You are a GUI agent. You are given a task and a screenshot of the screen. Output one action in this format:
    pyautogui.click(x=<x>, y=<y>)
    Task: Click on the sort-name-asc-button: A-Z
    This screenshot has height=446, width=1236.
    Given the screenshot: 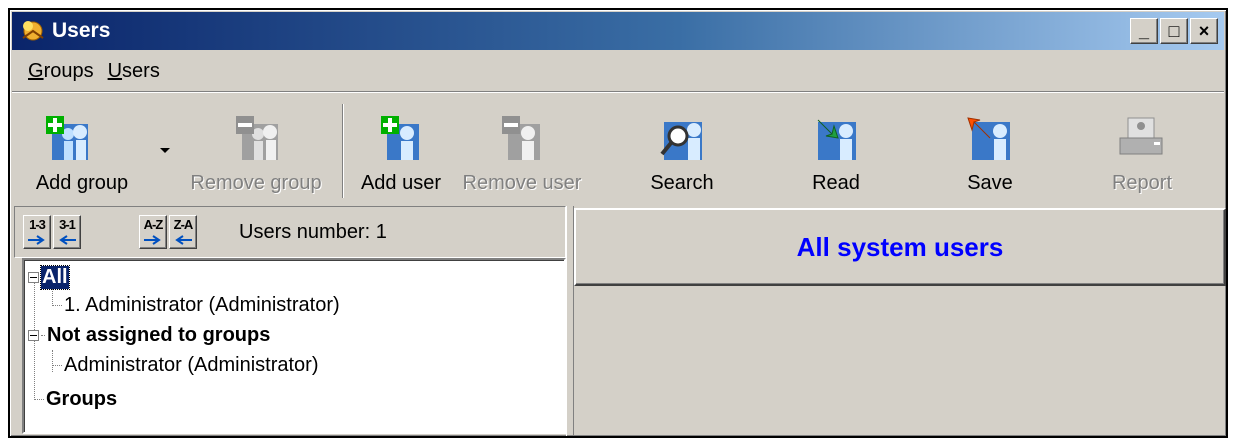 What is the action you would take?
    pyautogui.click(x=153, y=232)
    